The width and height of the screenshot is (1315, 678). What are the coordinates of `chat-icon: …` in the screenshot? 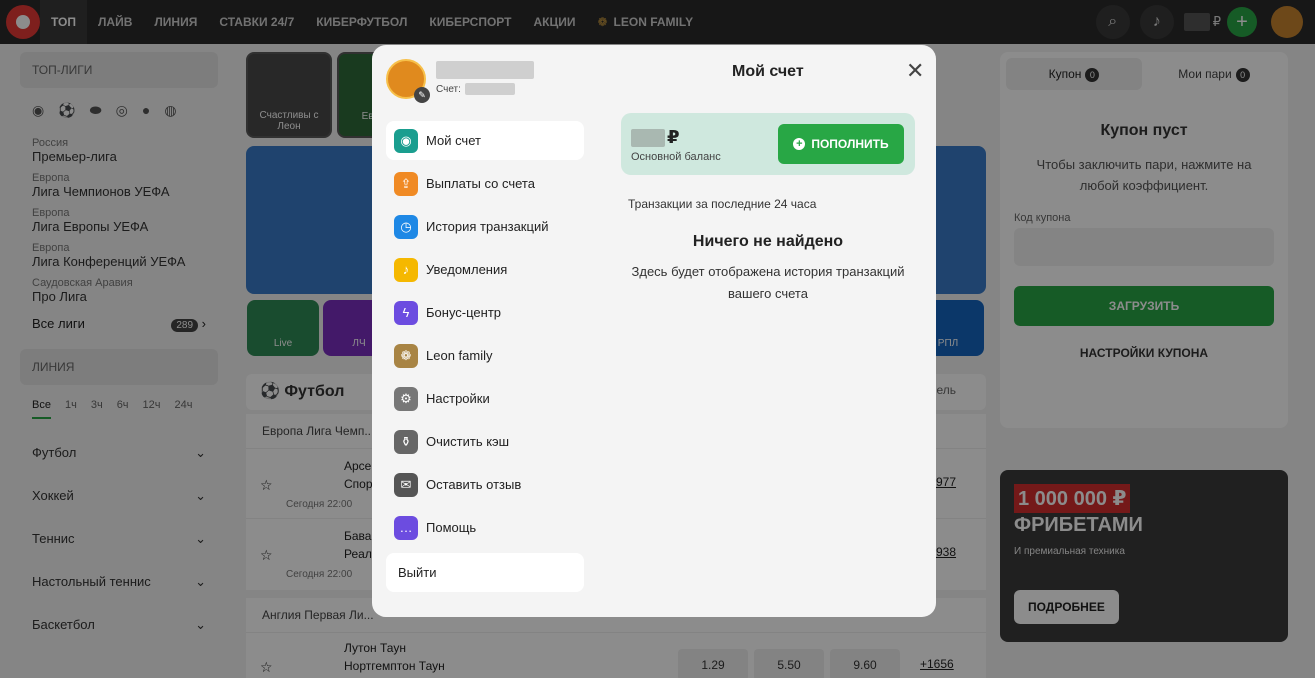 It's located at (406, 527).